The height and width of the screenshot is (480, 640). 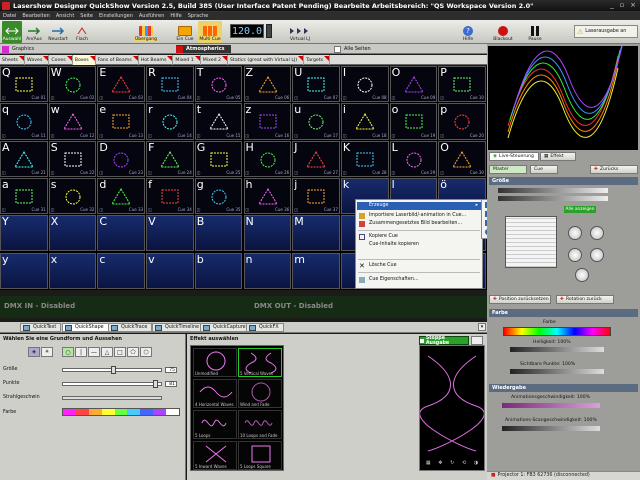 I want to click on cue-cell: o ◫ Cue 19, so click(x=413, y=121).